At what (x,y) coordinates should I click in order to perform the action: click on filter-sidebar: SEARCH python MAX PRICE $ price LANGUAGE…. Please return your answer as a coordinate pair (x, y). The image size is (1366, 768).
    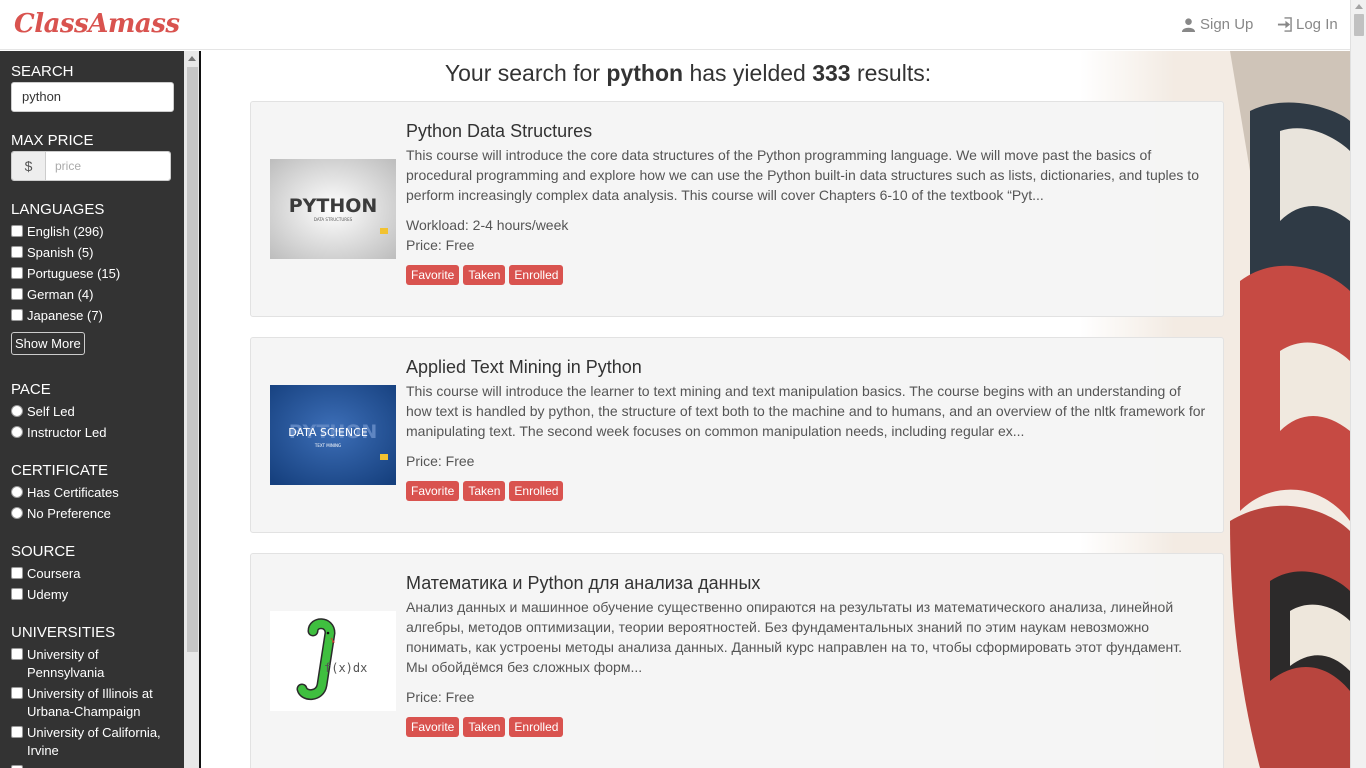
    Looking at the image, I should click on (100, 409).